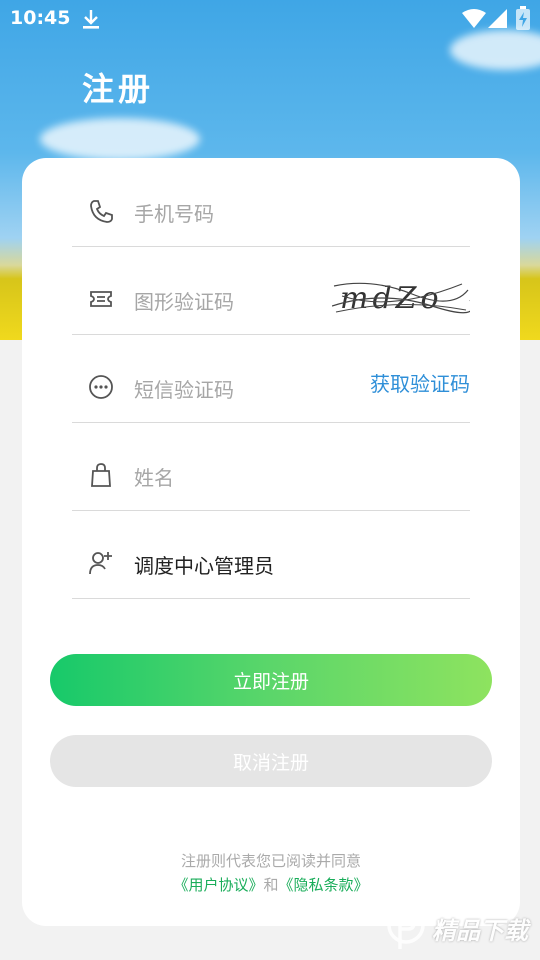  Describe the element at coordinates (270, 19) in the screenshot. I see `status-bar: 10:45` at that location.